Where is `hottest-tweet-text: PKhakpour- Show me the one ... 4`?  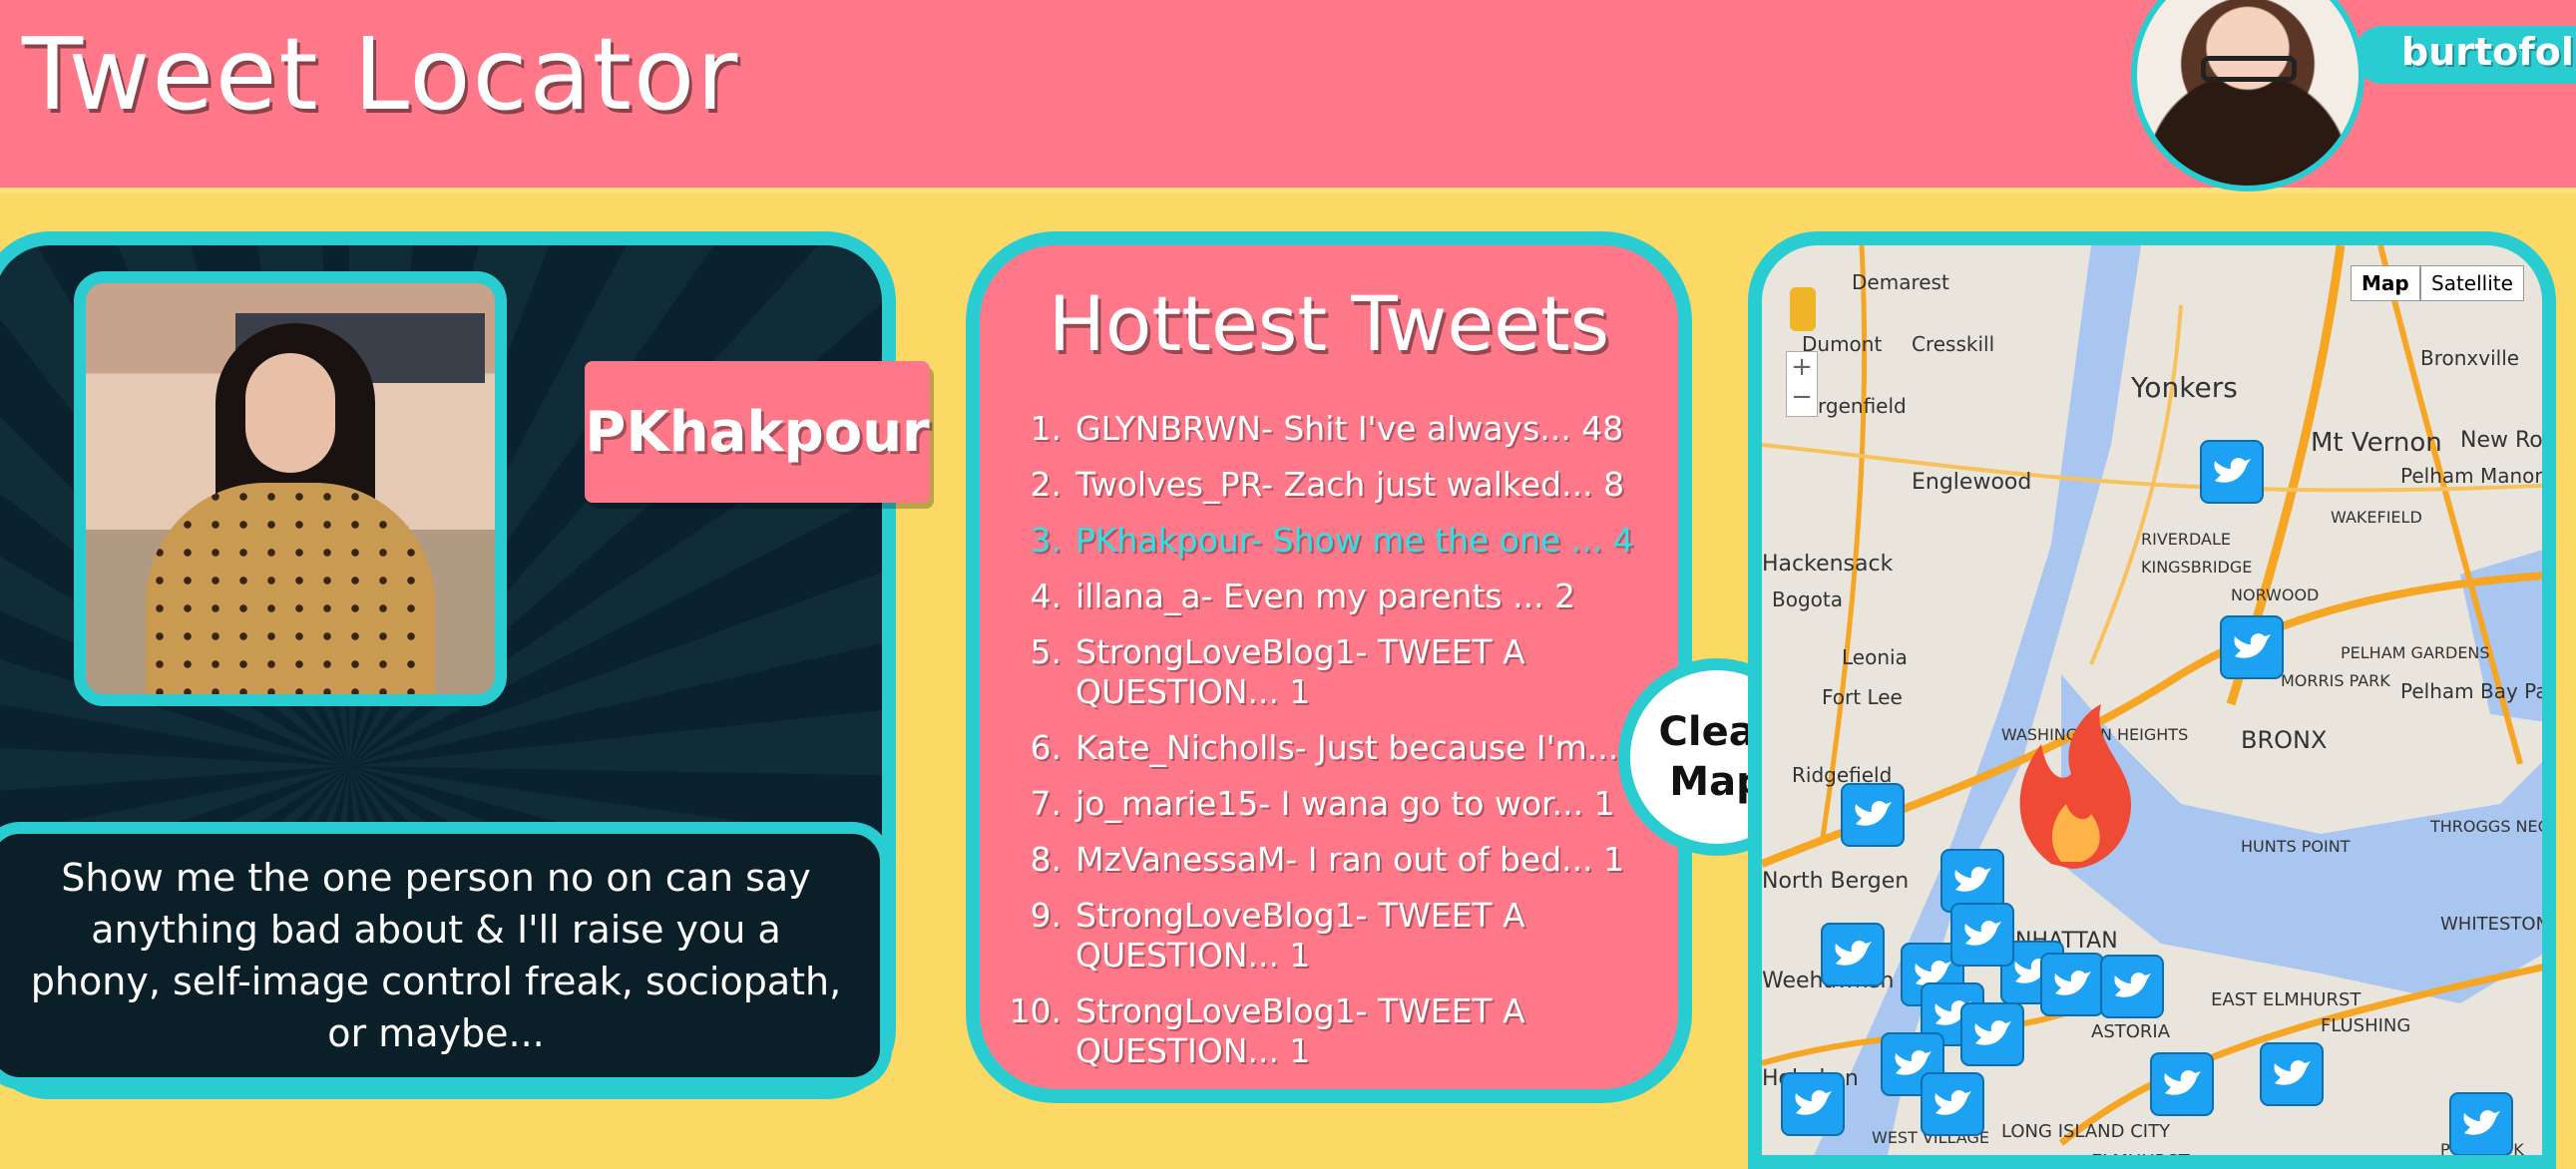 hottest-tweet-text: PKhakpour- Show me the one ... 4 is located at coordinates (1354, 540).